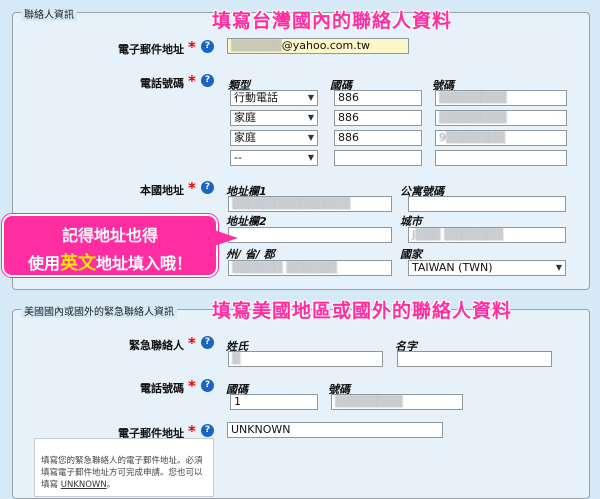 This screenshot has width=600, height=499. Describe the element at coordinates (501, 138) in the screenshot. I see `phone-number-input: 9▒▒▒▒▒▒▒` at that location.